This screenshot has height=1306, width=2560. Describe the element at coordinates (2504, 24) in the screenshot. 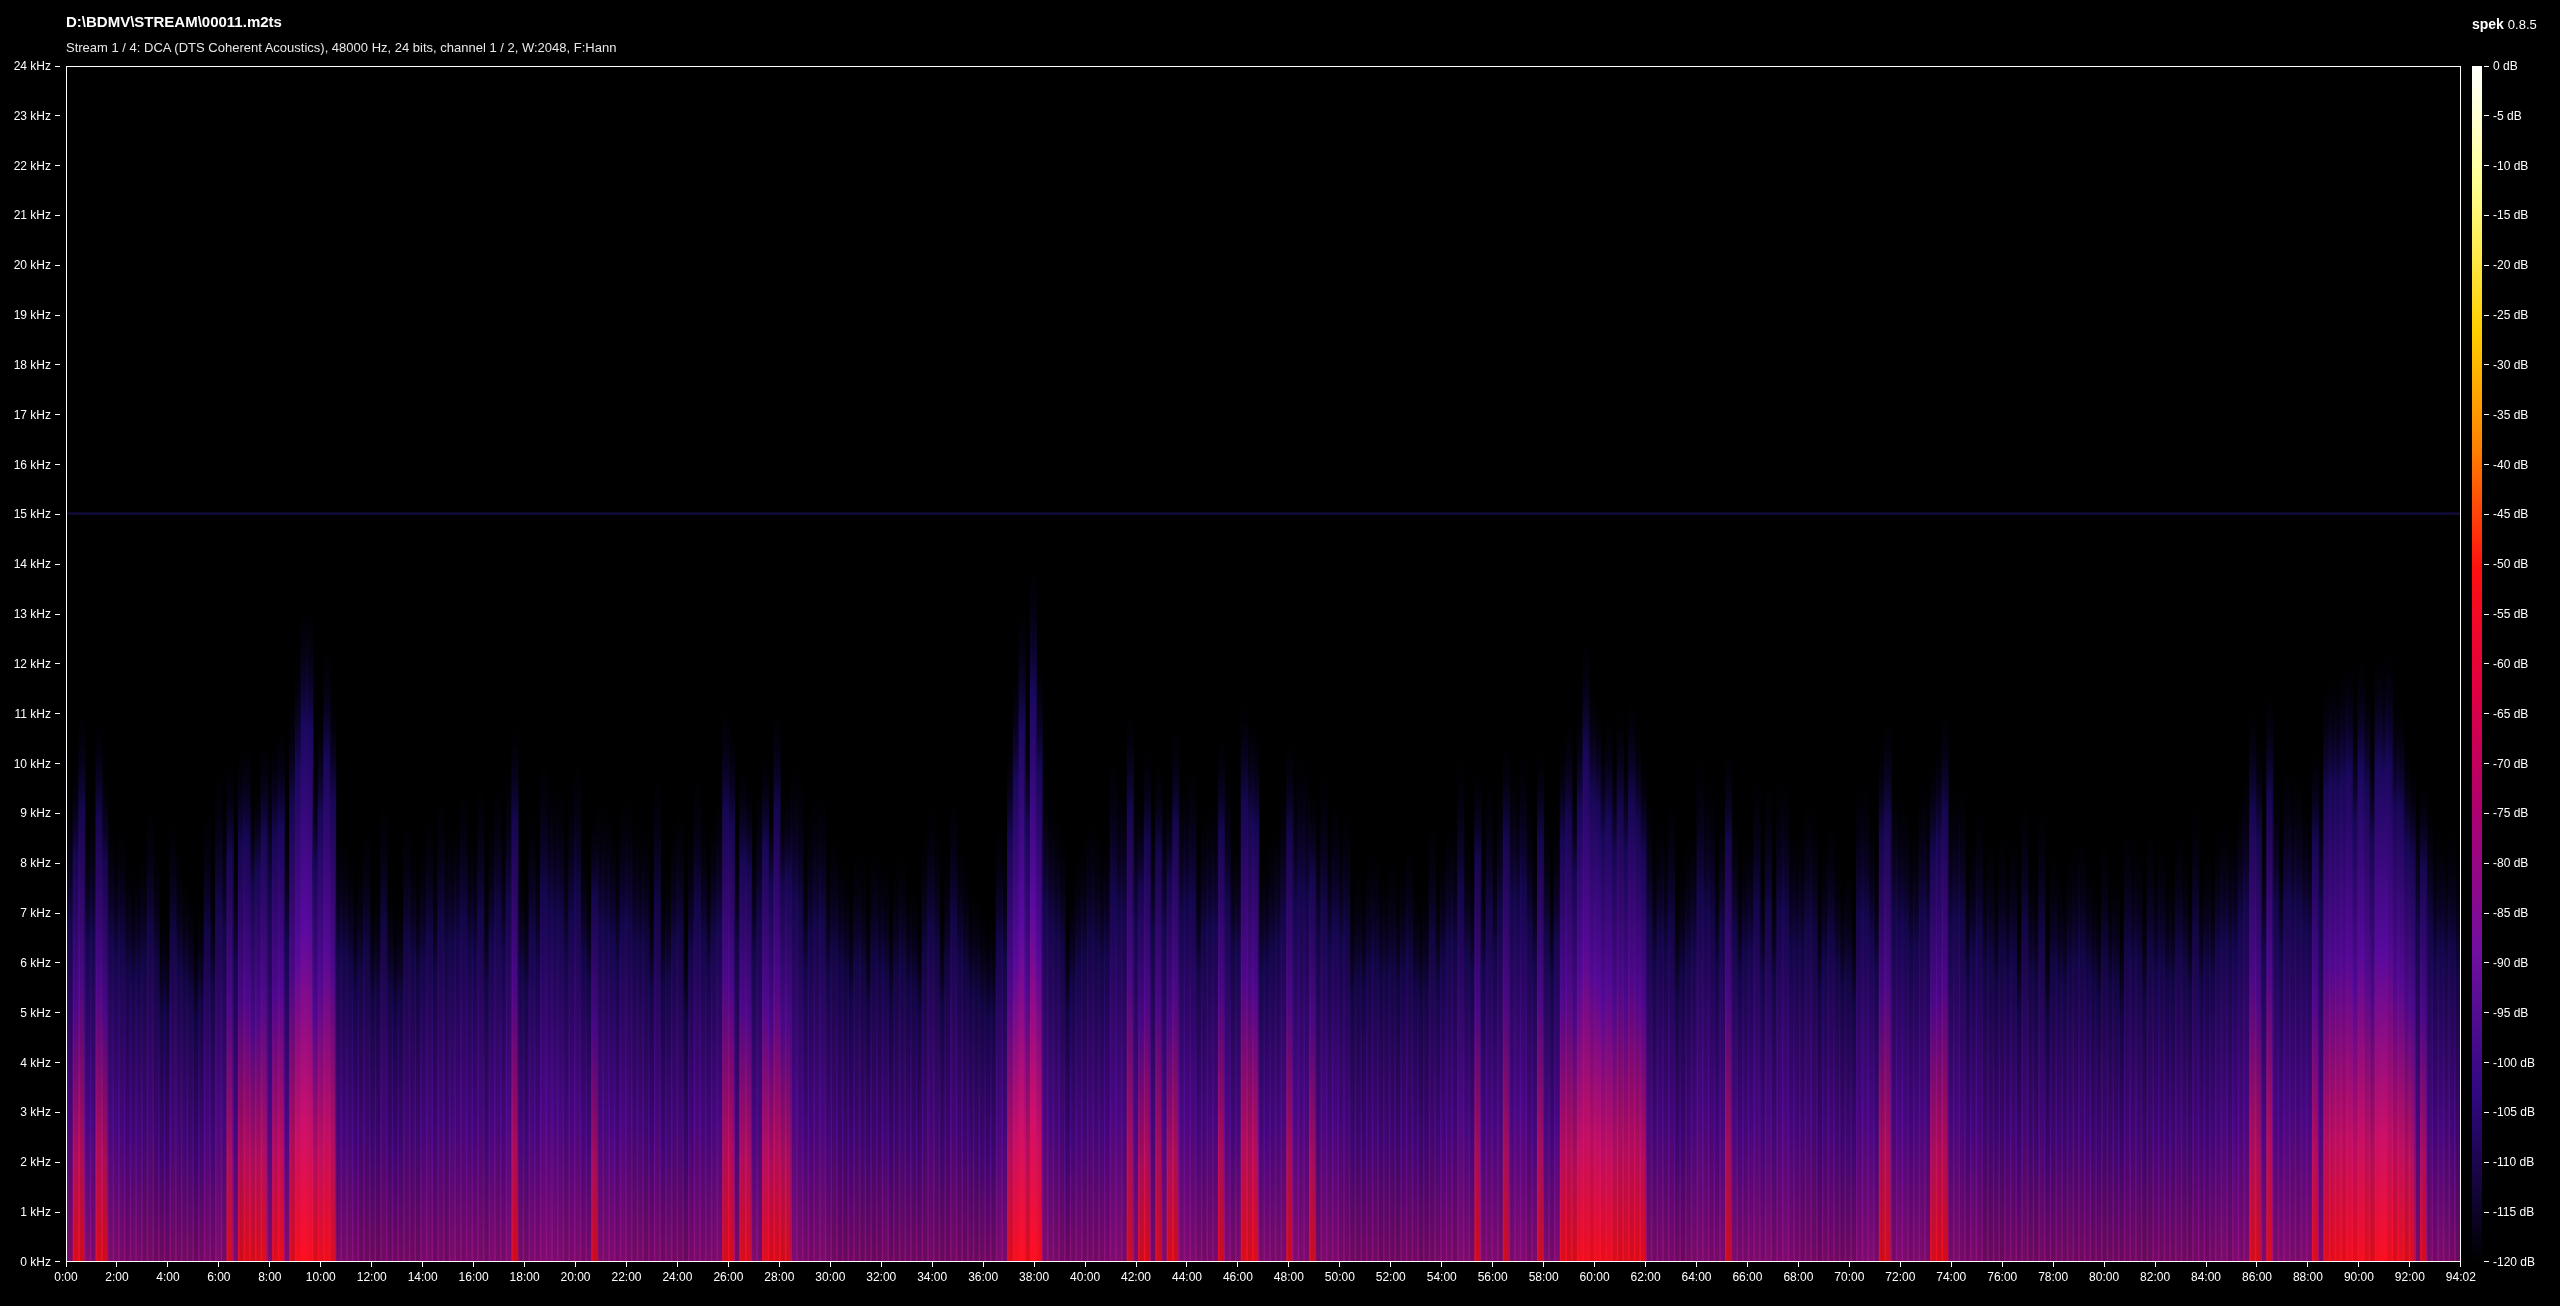

I see `app-version: spek 0.8.5` at that location.